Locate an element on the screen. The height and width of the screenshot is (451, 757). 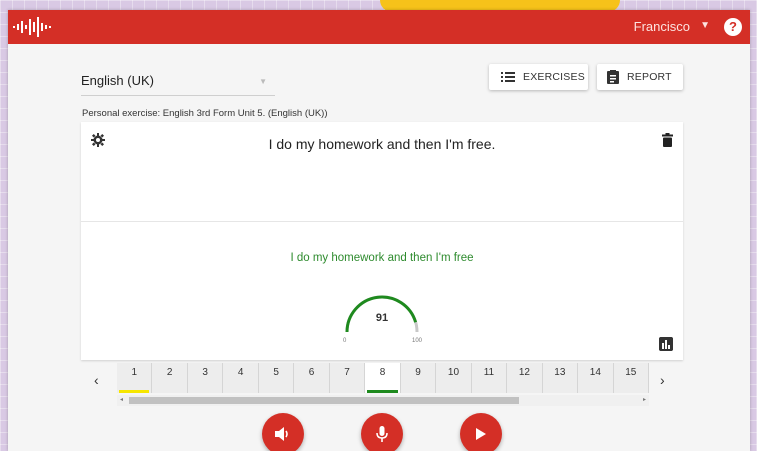
target-sentence: I do my homework and then I'm free. is located at coordinates (382, 144).